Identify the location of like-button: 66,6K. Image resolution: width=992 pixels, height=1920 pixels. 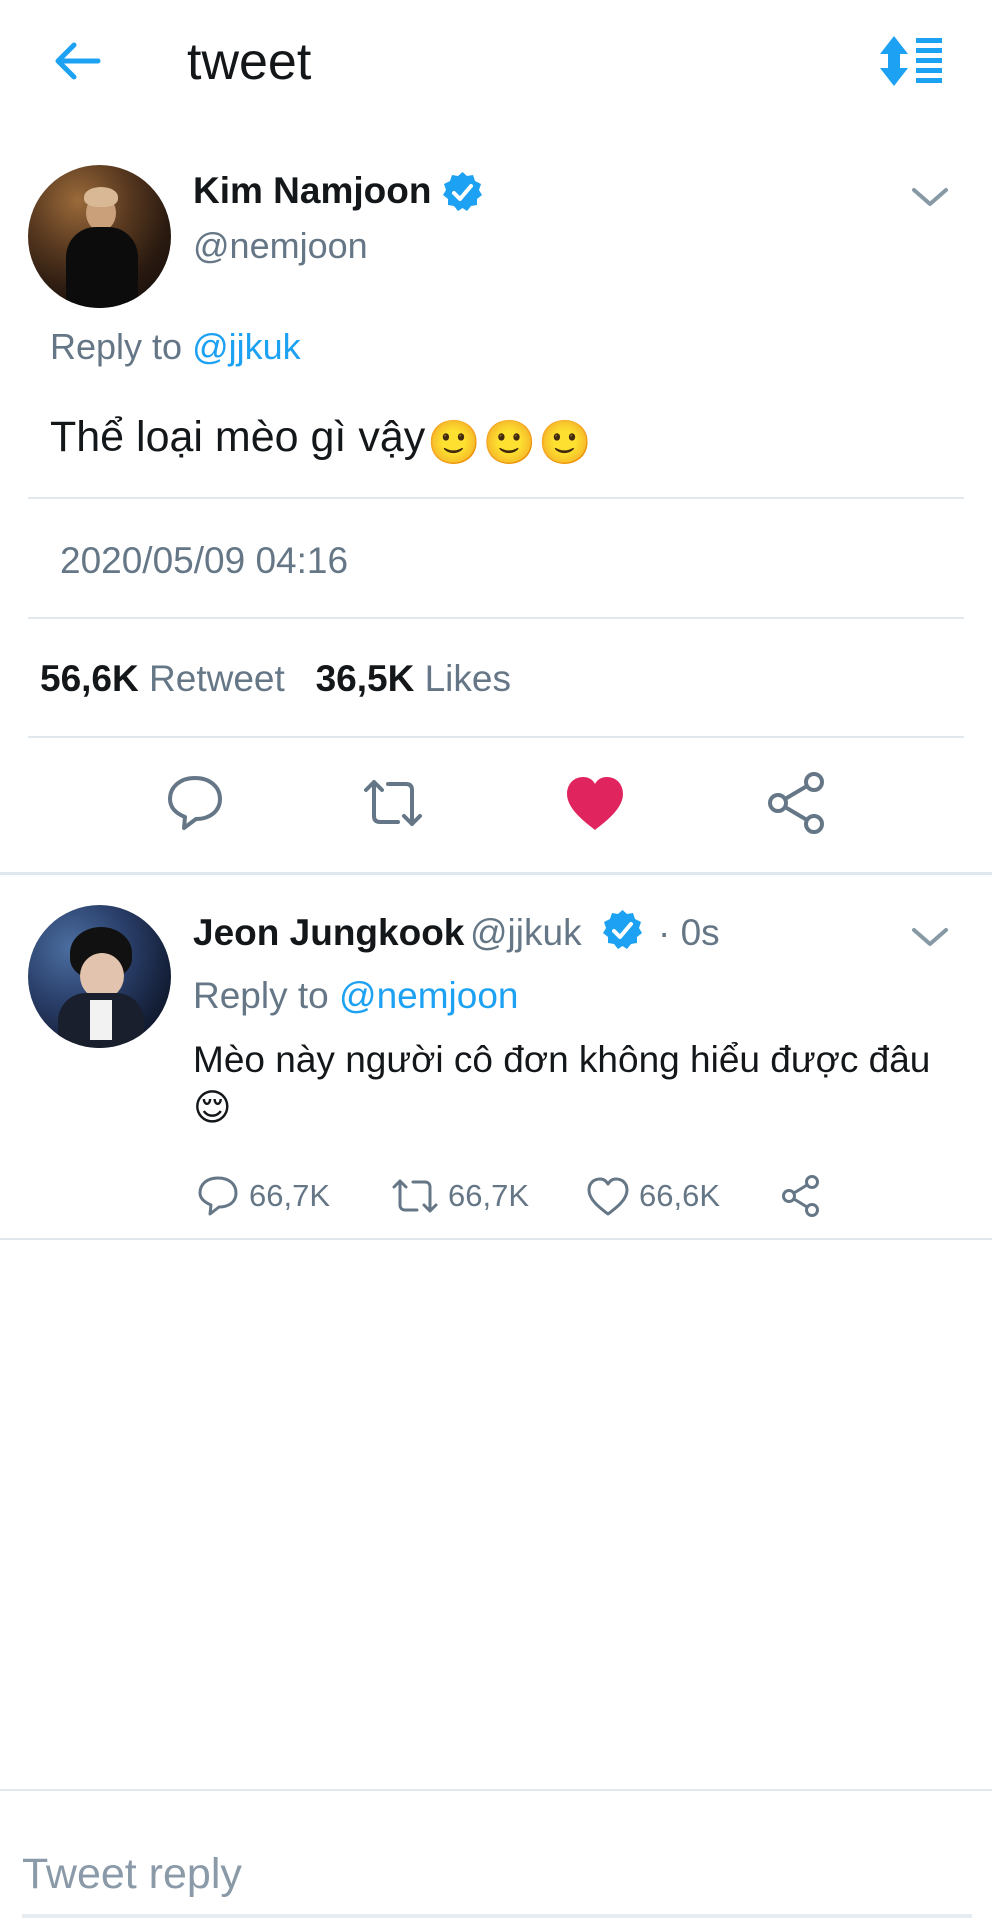
(652, 1196).